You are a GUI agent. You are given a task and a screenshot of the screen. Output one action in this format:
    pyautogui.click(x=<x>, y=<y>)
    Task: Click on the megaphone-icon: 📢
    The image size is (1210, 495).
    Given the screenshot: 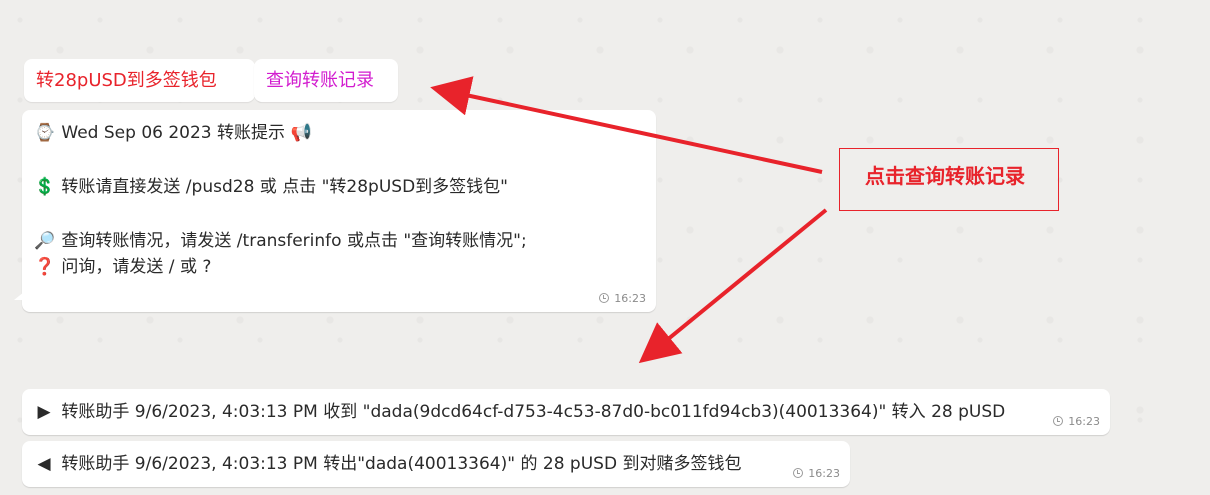 What is the action you would take?
    pyautogui.click(x=301, y=133)
    